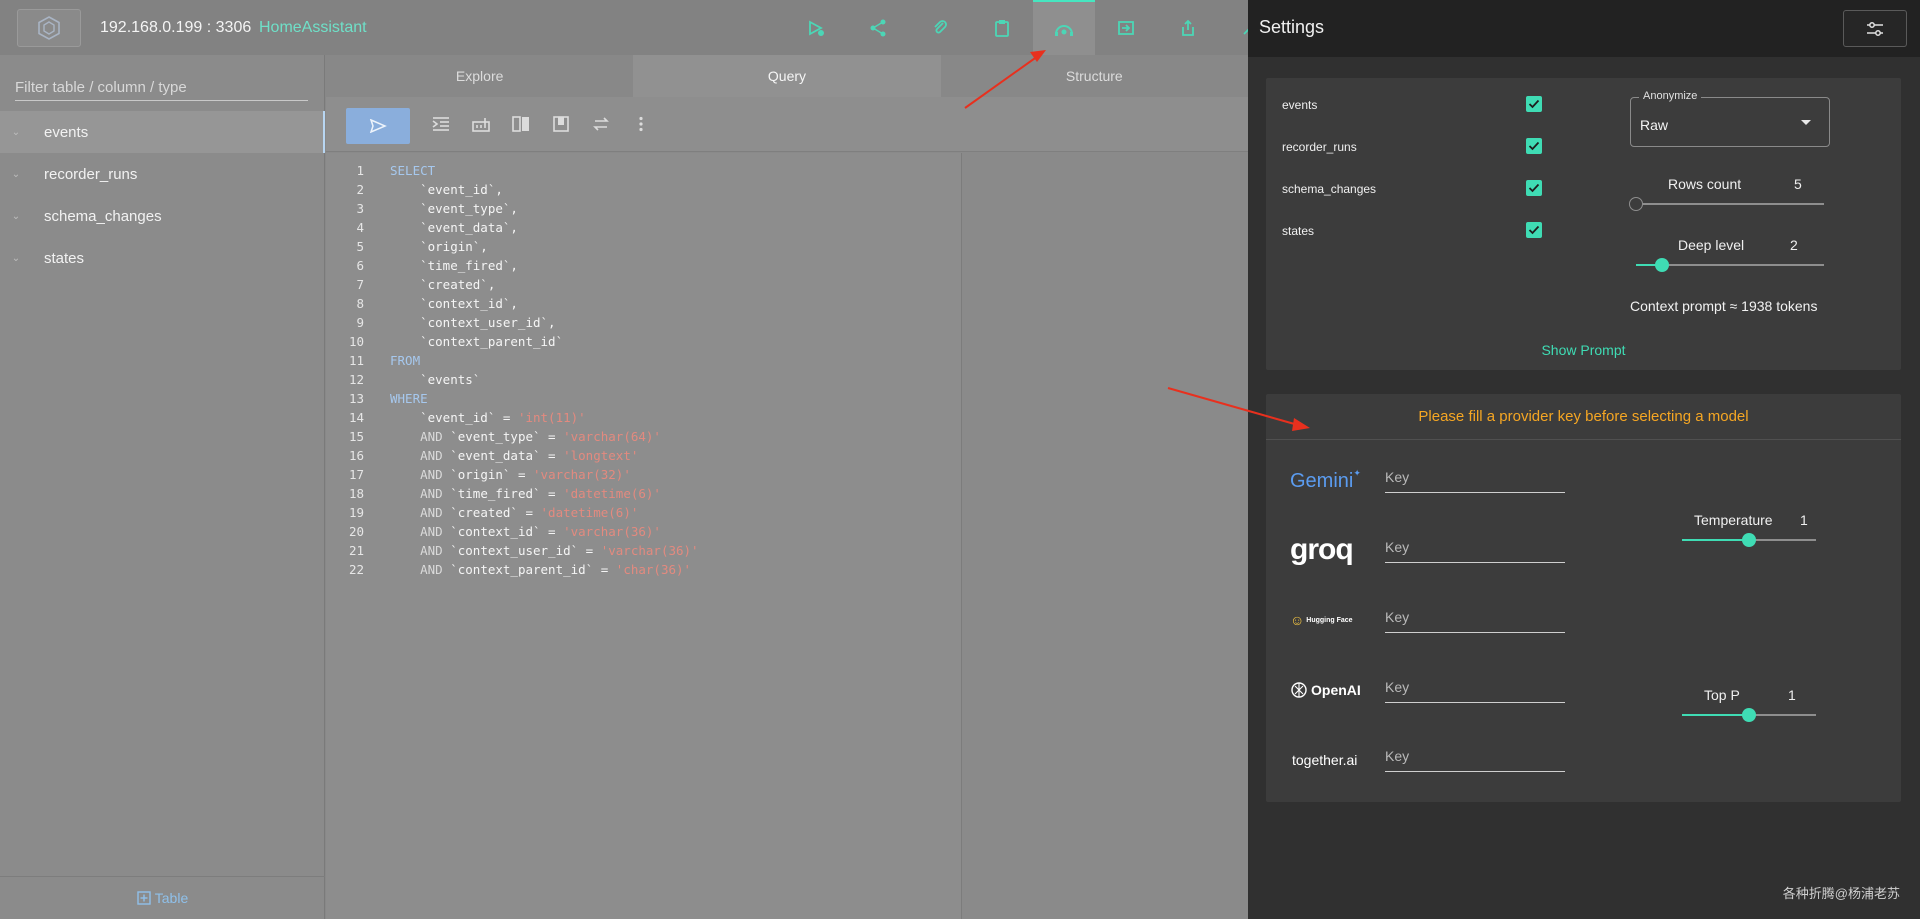  What do you see at coordinates (1325, 760) in the screenshot?
I see `together-ai-logo-text: together.ai` at bounding box center [1325, 760].